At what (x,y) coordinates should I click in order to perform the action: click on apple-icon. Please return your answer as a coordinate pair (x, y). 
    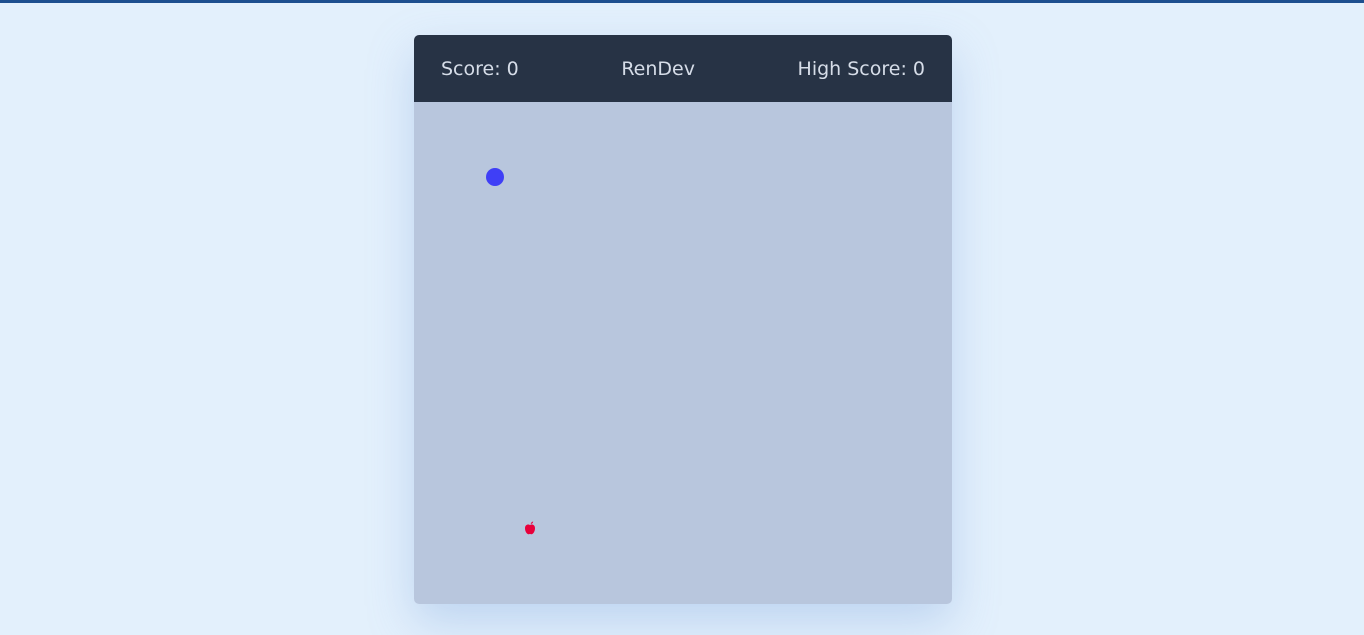
    Looking at the image, I should click on (530, 528).